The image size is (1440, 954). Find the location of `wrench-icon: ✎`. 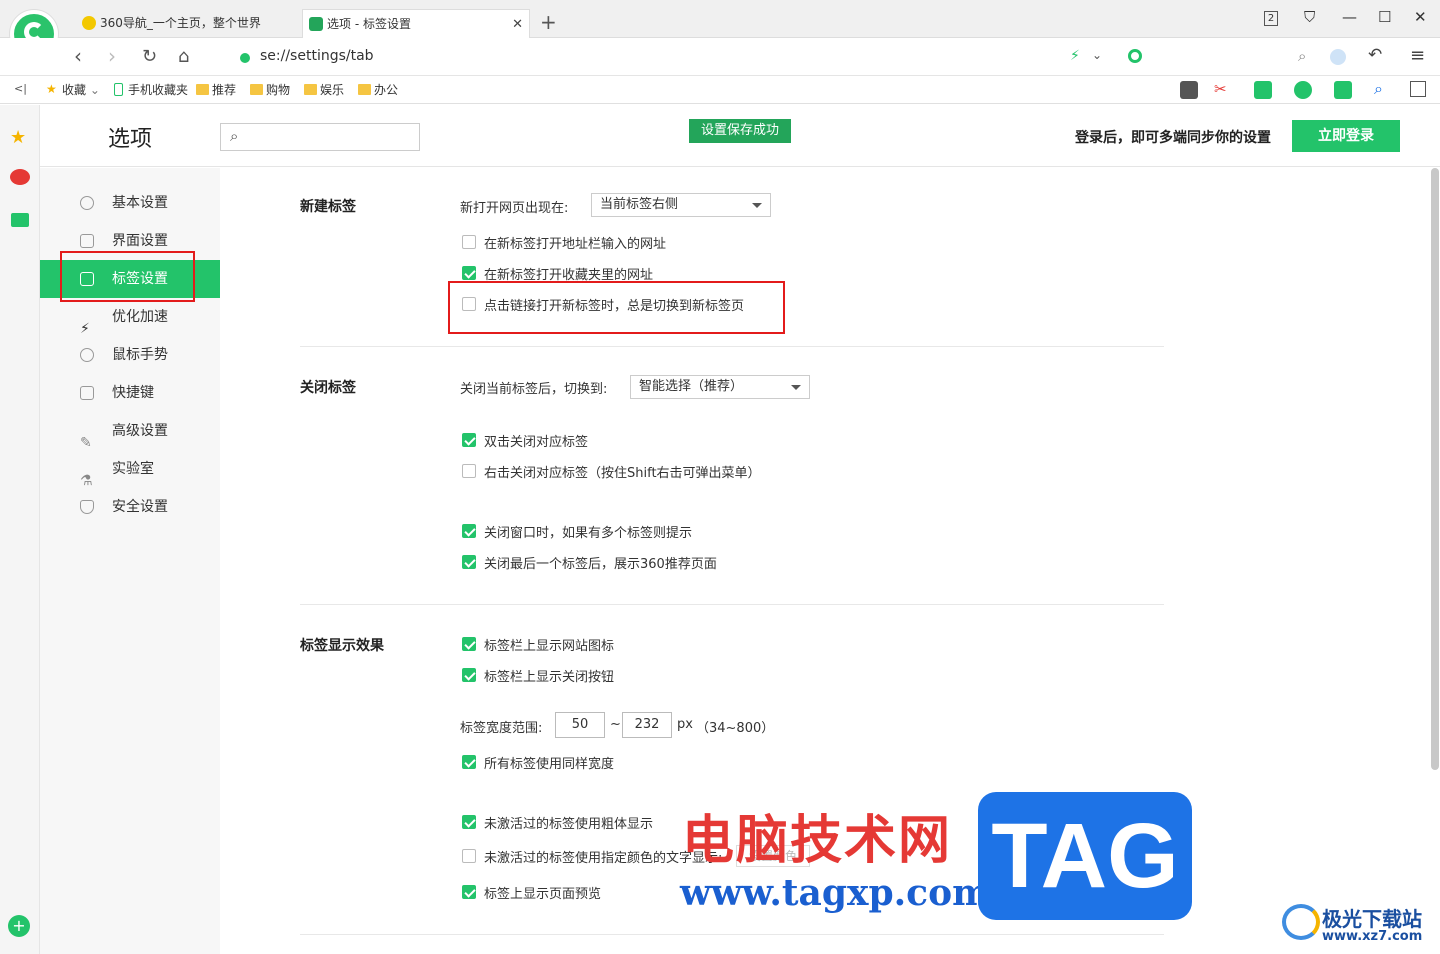

wrench-icon: ✎ is located at coordinates (86, 443).